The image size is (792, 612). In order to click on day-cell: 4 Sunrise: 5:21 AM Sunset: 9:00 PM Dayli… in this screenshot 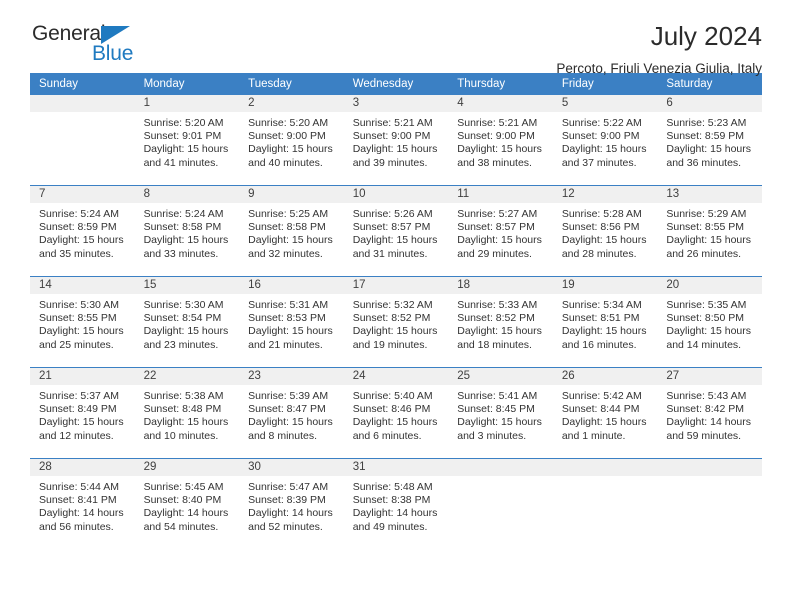, I will do `click(500, 140)`.